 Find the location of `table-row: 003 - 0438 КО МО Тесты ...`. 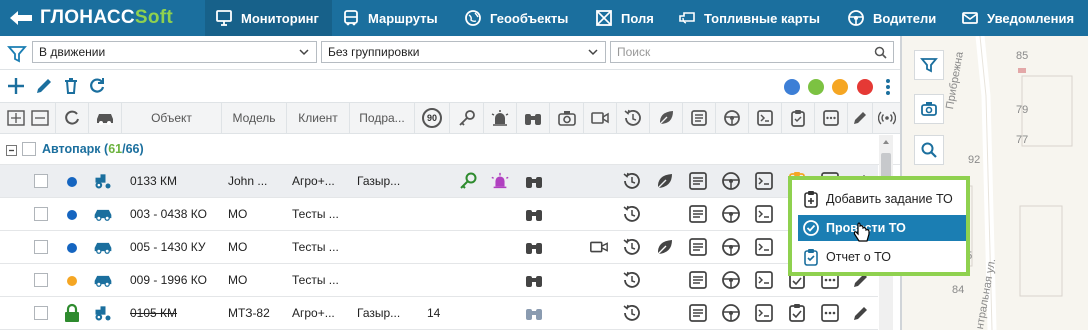

table-row: 003 - 0438 КО МО Тесты ... is located at coordinates (439, 214).